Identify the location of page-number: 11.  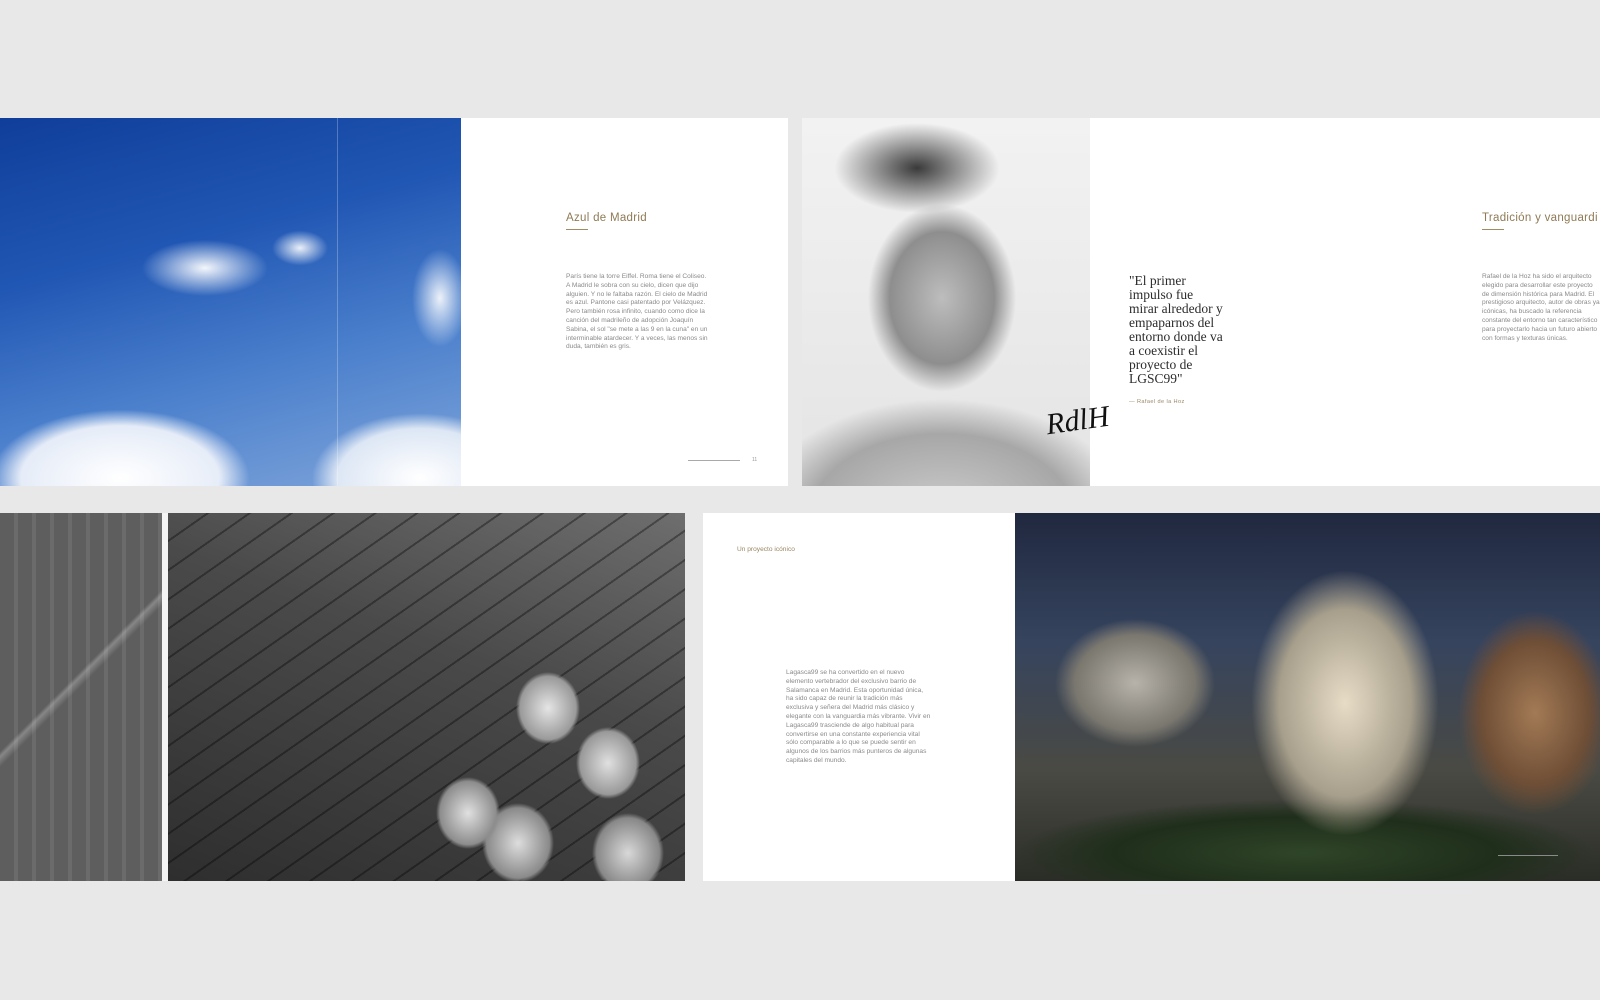
(755, 460).